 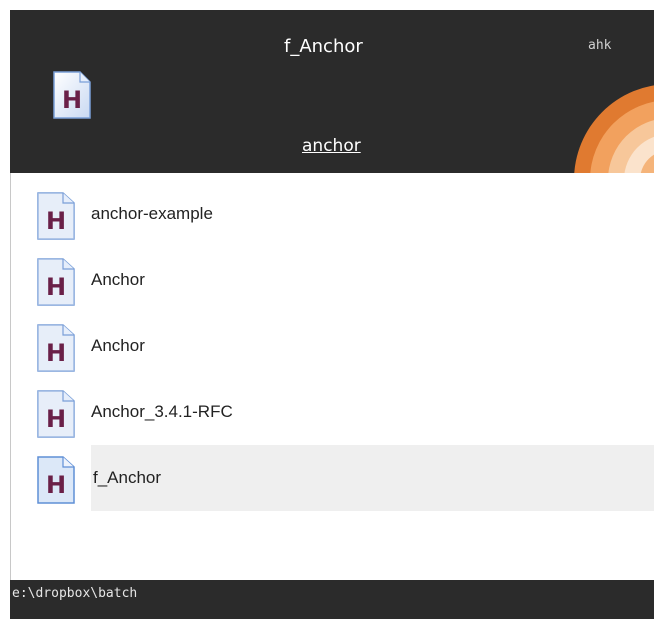 I want to click on list-item: H Anchor_3.4.1-RFC, so click(x=344, y=412).